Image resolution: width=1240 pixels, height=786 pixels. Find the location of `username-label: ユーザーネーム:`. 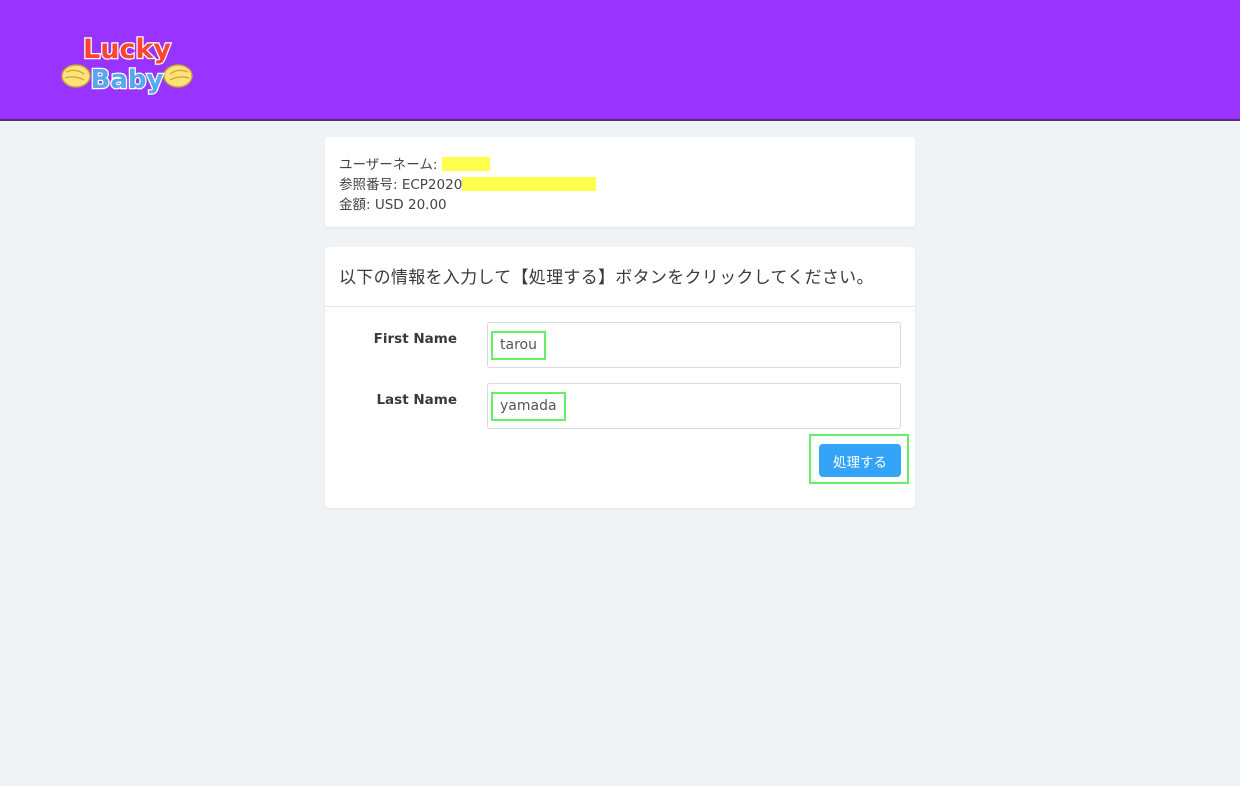

username-label: ユーザーネーム: is located at coordinates (388, 165).